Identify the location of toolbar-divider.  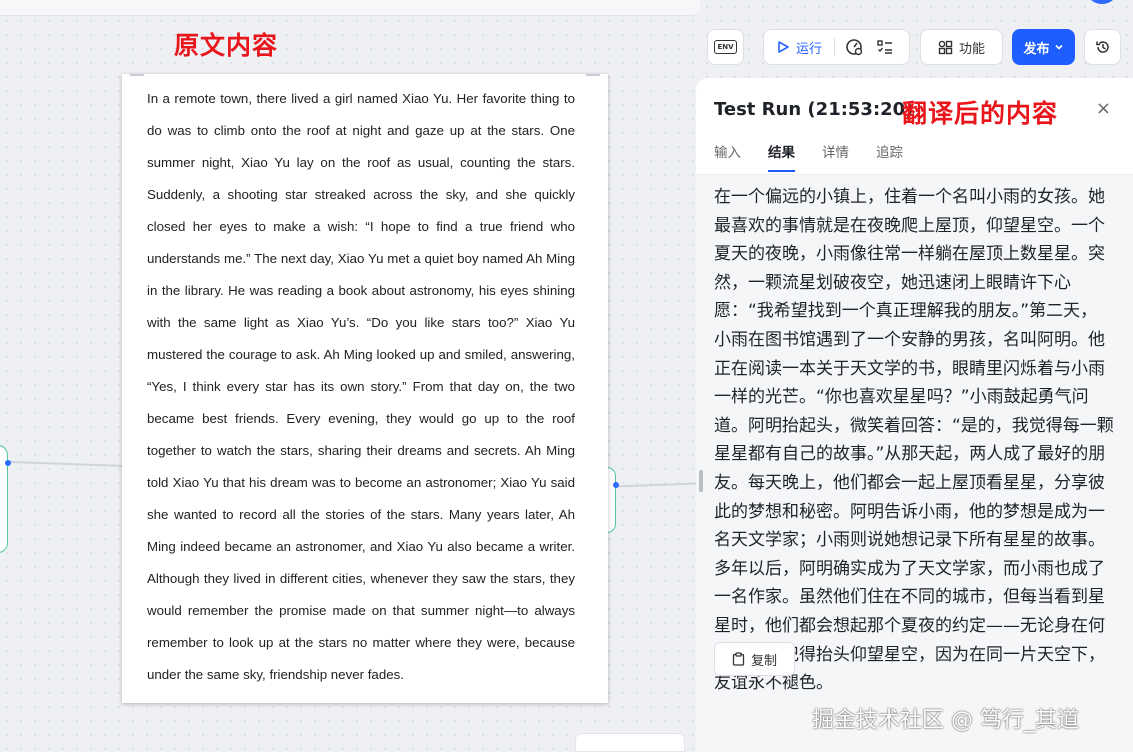
(835, 47).